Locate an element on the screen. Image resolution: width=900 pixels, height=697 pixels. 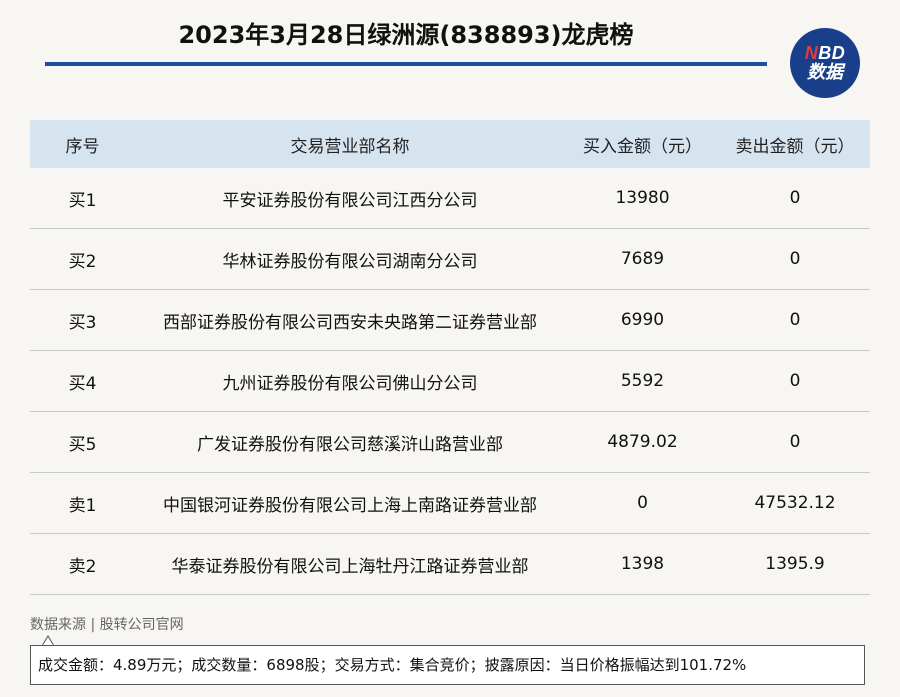
table-row: 买3 西部证券股份有限公司西安未央路第二证券营业部 6990 0 is located at coordinates (450, 320).